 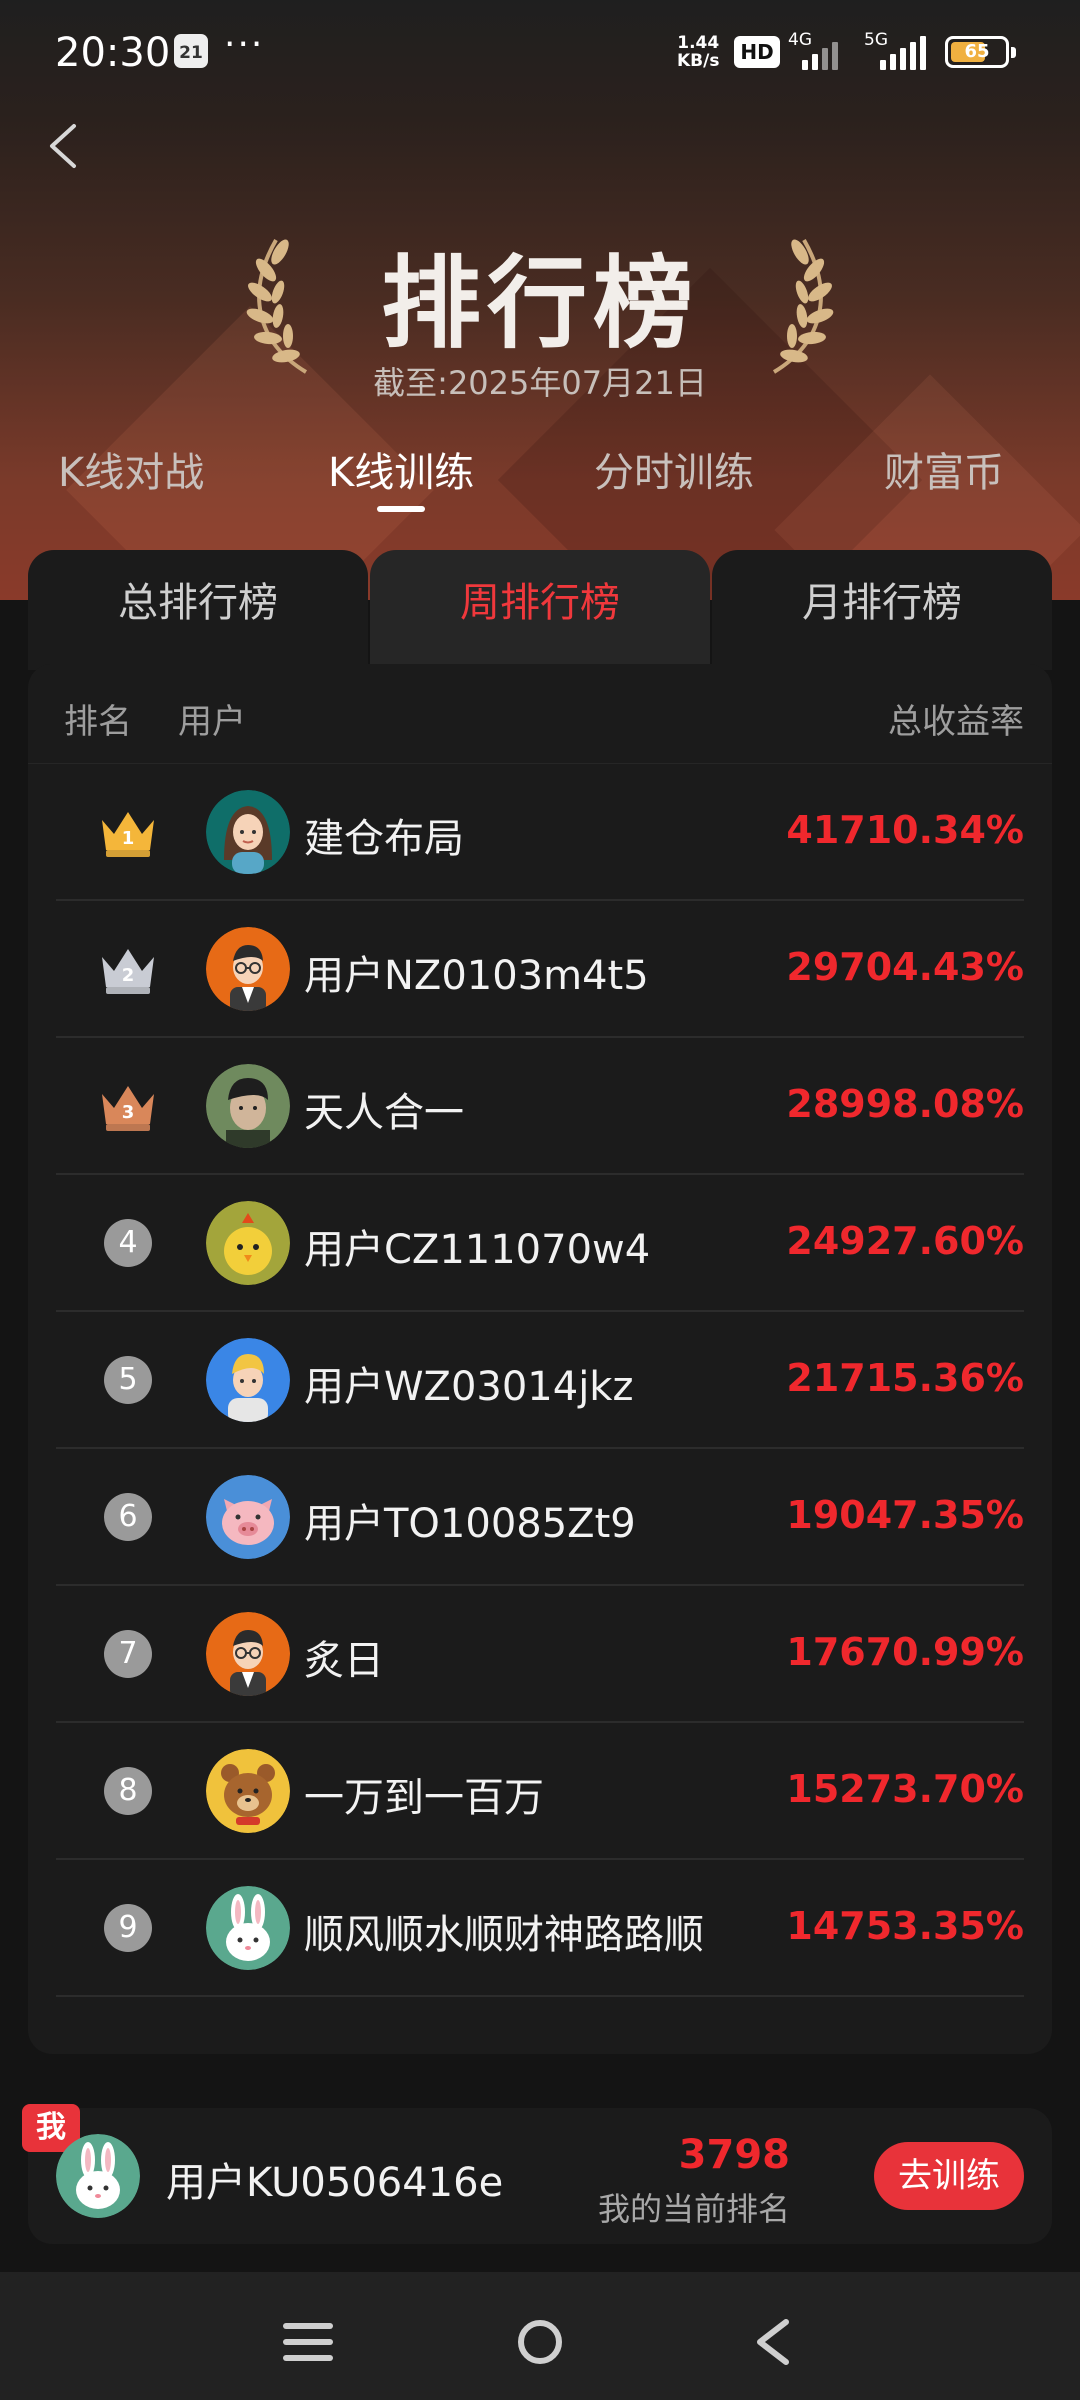 What do you see at coordinates (876, 40) in the screenshot?
I see `signal-5g-label: 5G` at bounding box center [876, 40].